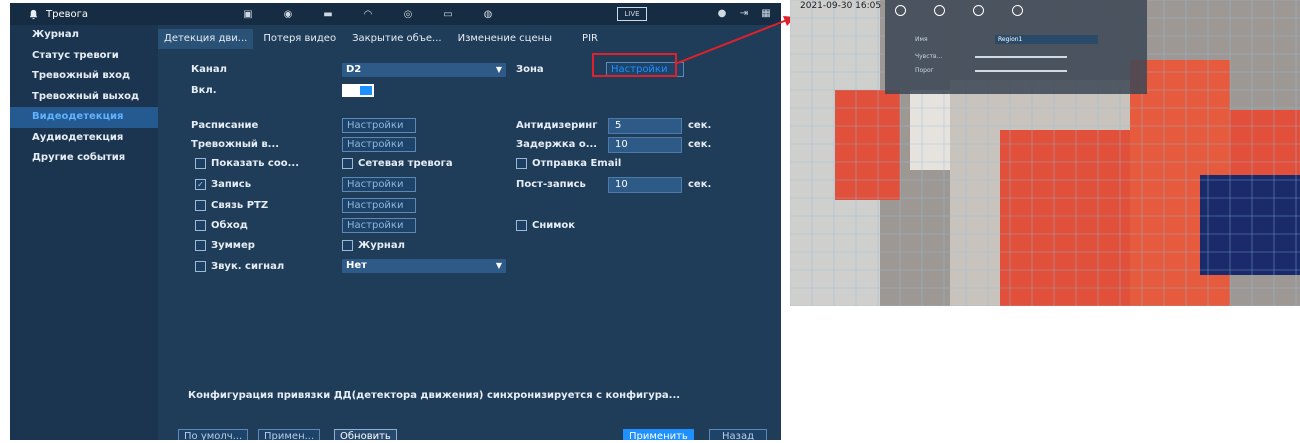  Describe the element at coordinates (634, 65) in the screenshot. I see `zone-highlight-box` at that location.